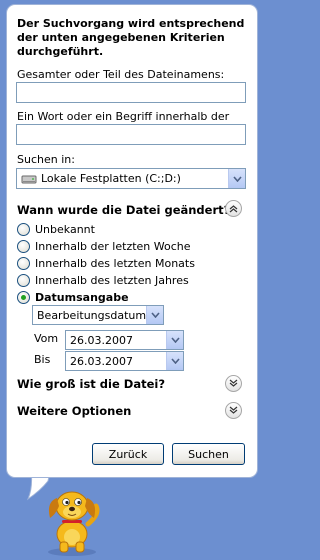  What do you see at coordinates (113, 246) in the screenshot?
I see `radio-label: Innerhalb der letzten Woche` at bounding box center [113, 246].